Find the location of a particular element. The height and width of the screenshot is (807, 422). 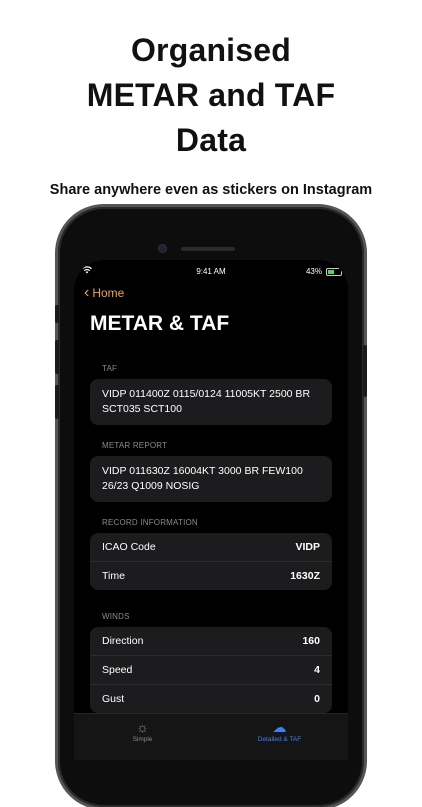

cloud-sun-icon: ☁ is located at coordinates (279, 727).